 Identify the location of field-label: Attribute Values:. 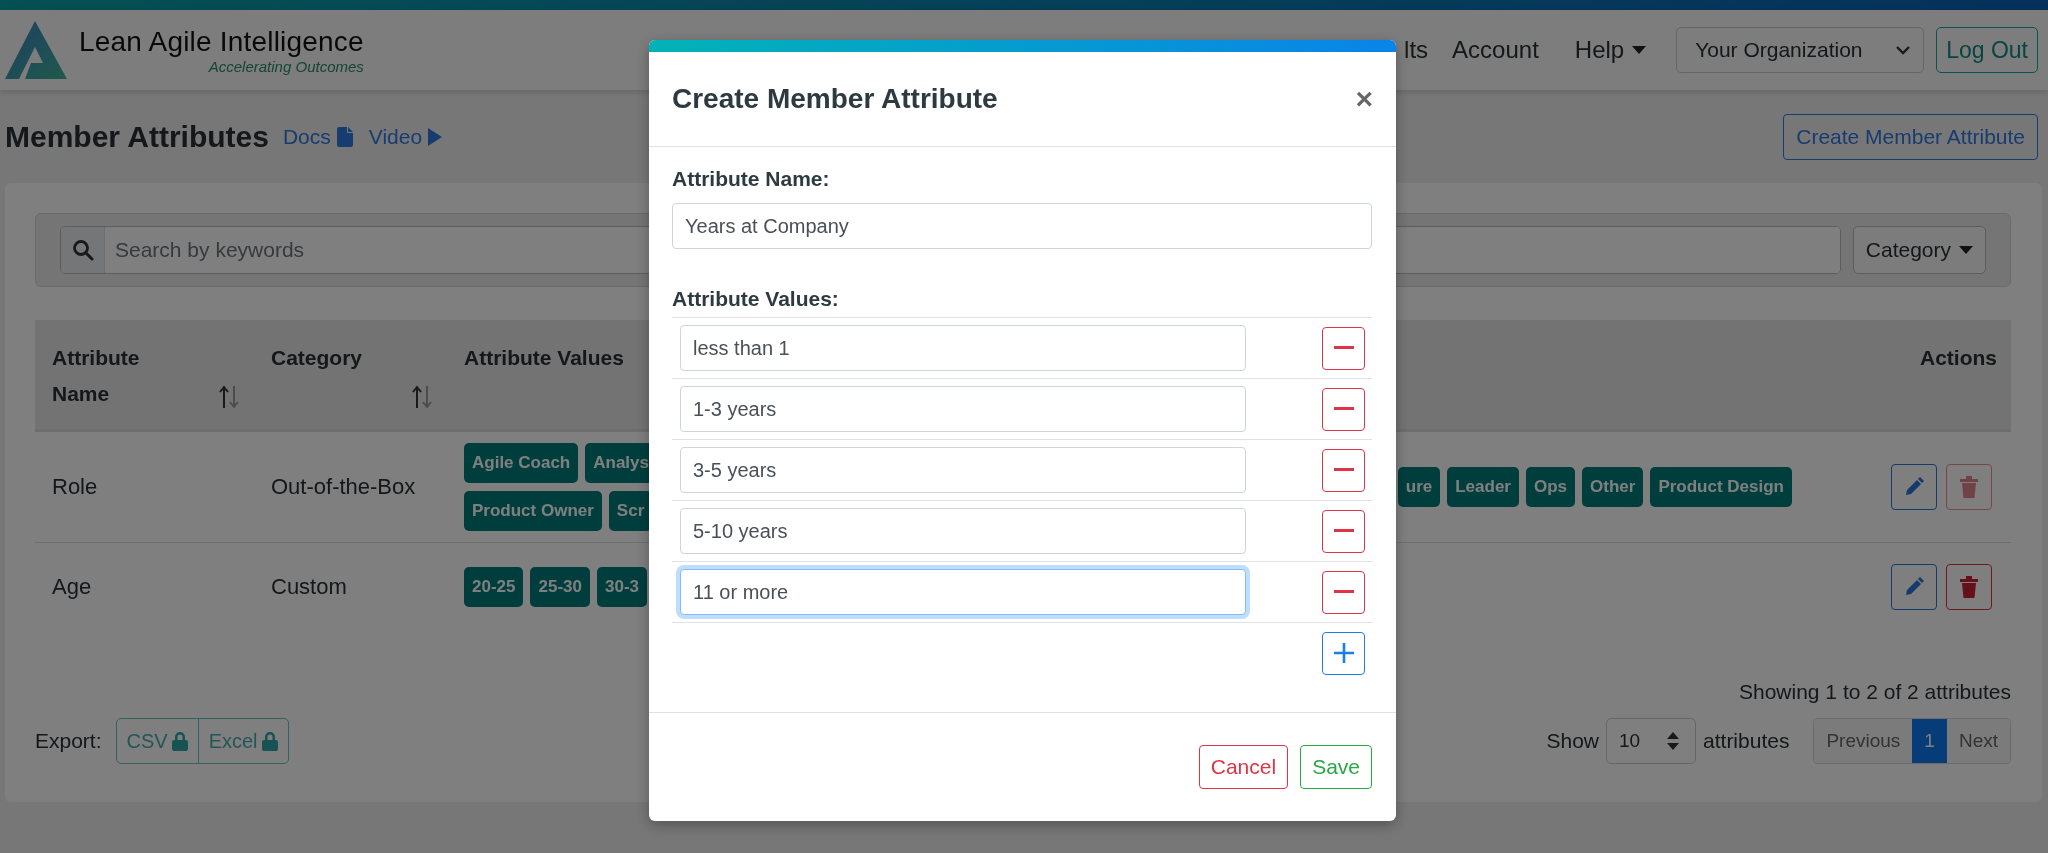
(756, 299).